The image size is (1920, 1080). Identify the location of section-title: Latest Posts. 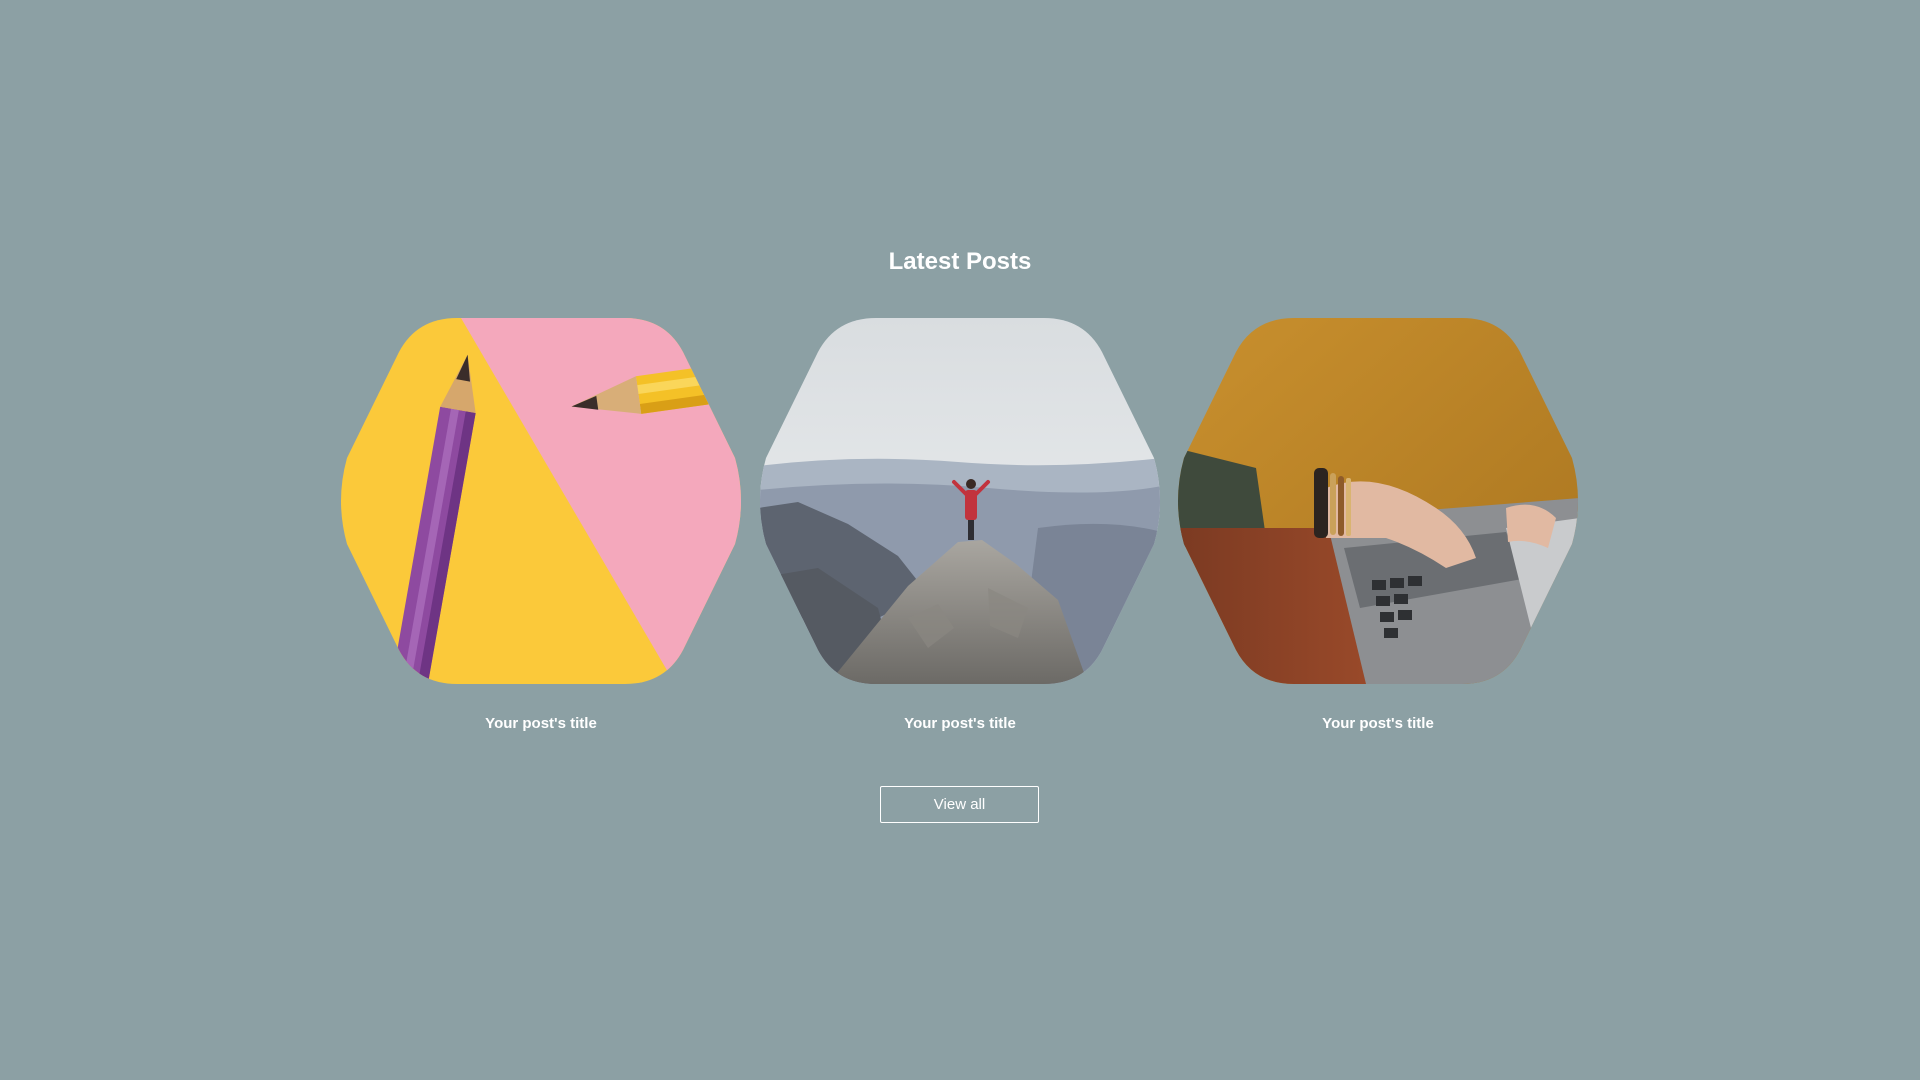
(960, 261).